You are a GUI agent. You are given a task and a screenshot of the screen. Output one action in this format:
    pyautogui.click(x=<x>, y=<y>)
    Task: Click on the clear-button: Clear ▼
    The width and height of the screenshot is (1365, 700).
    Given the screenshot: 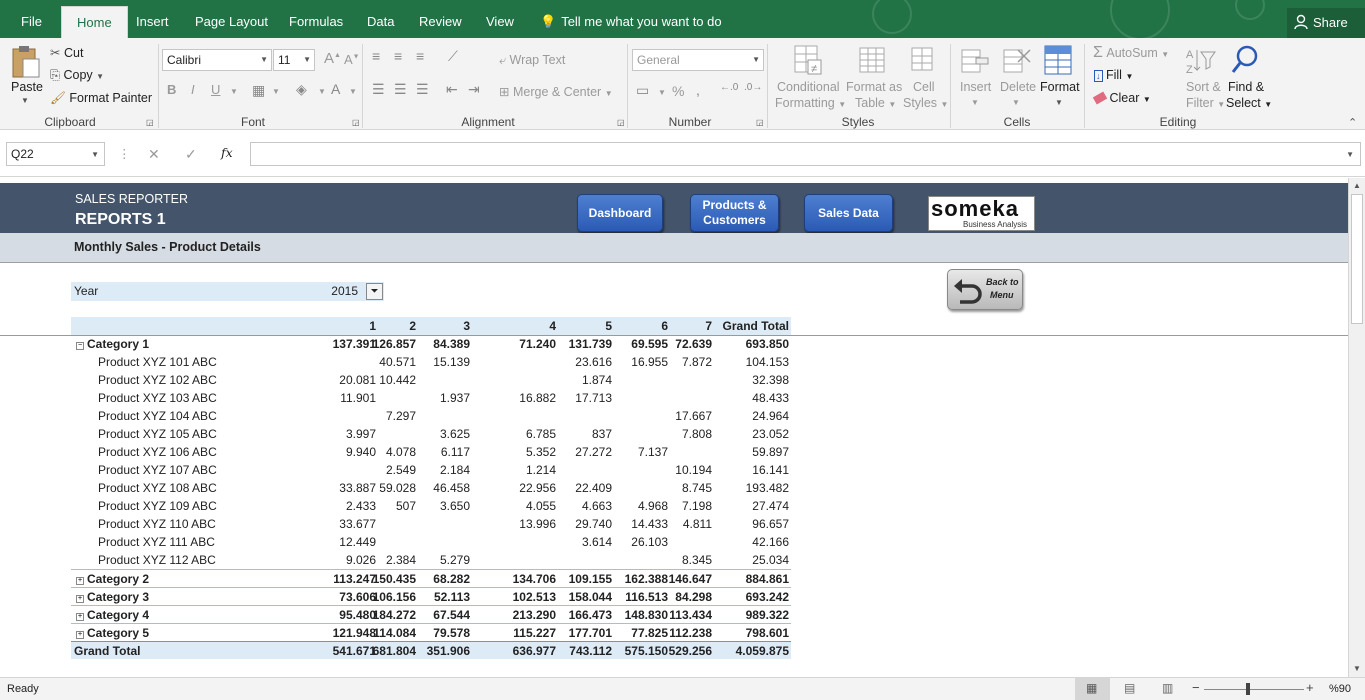 What is the action you would take?
    pyautogui.click(x=1121, y=98)
    